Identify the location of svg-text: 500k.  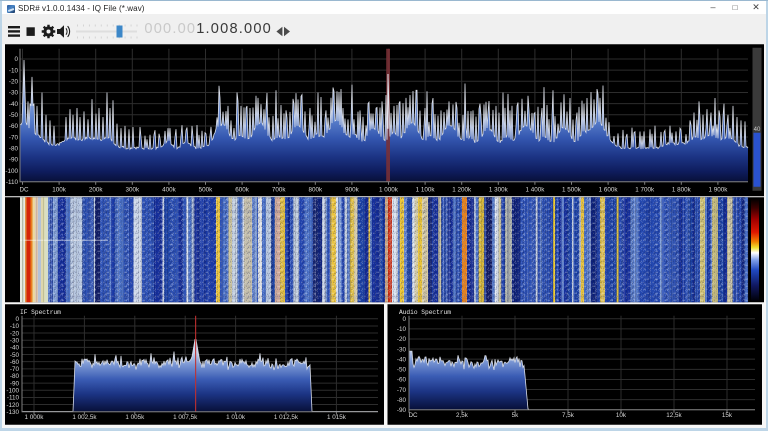
(206, 189).